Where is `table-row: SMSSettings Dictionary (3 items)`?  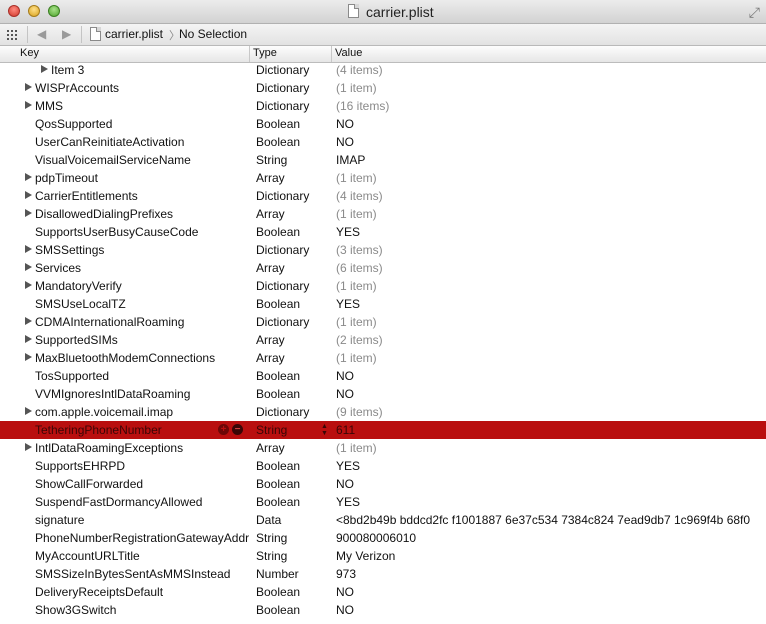
table-row: SMSSettings Dictionary (3 items) is located at coordinates (383, 250).